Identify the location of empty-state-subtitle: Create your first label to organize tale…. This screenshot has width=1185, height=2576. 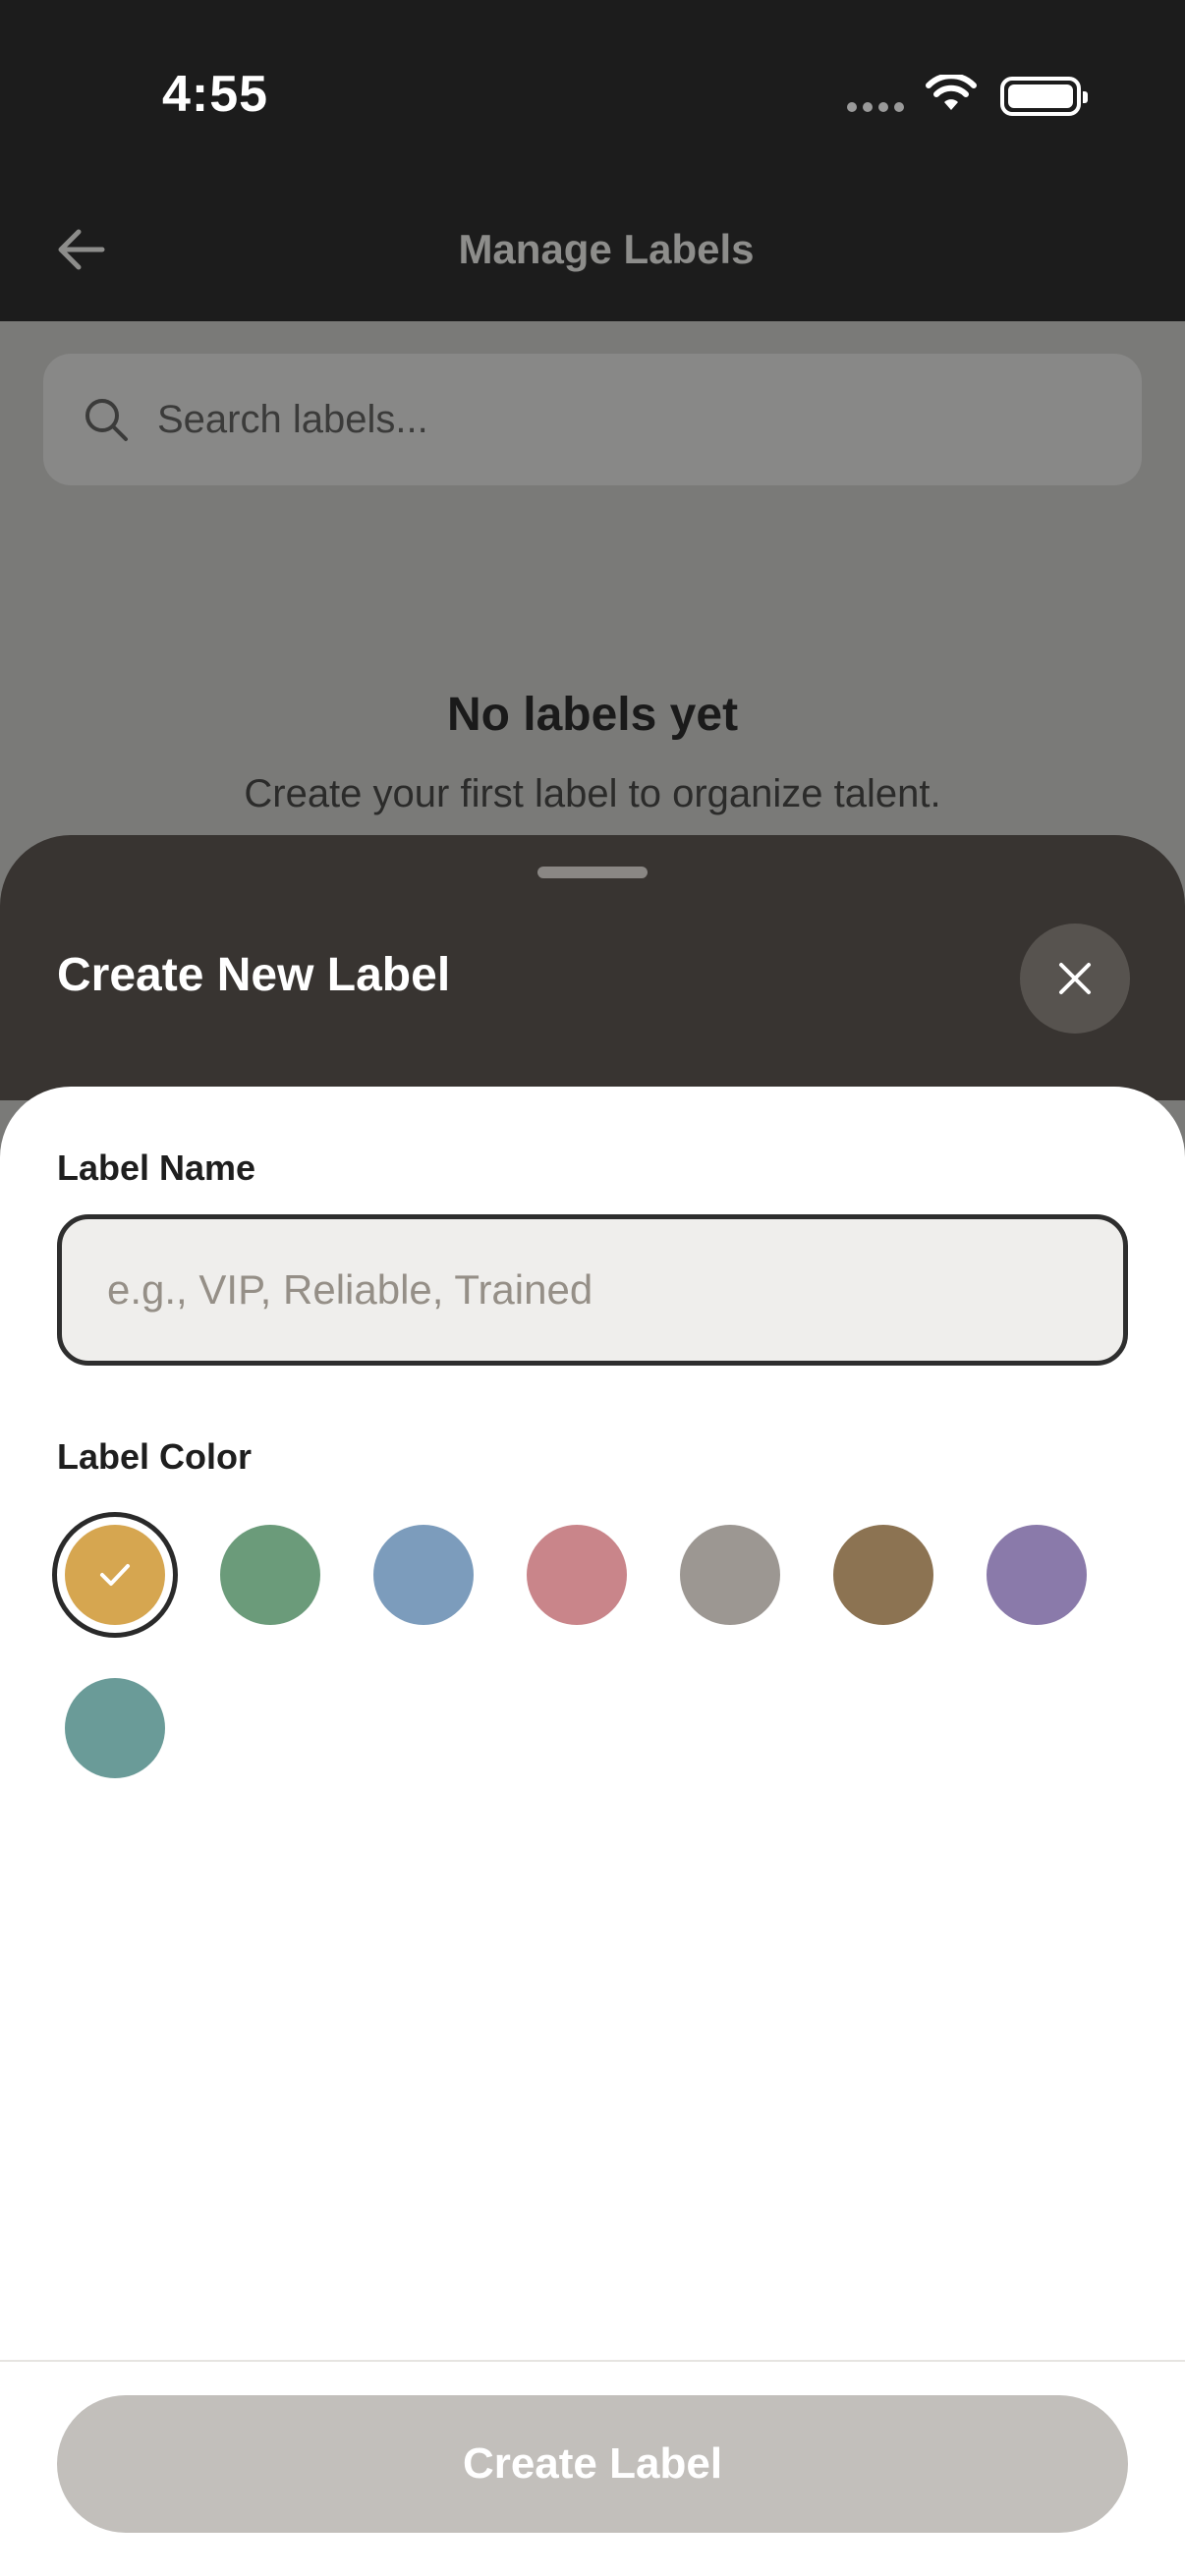
(592, 793).